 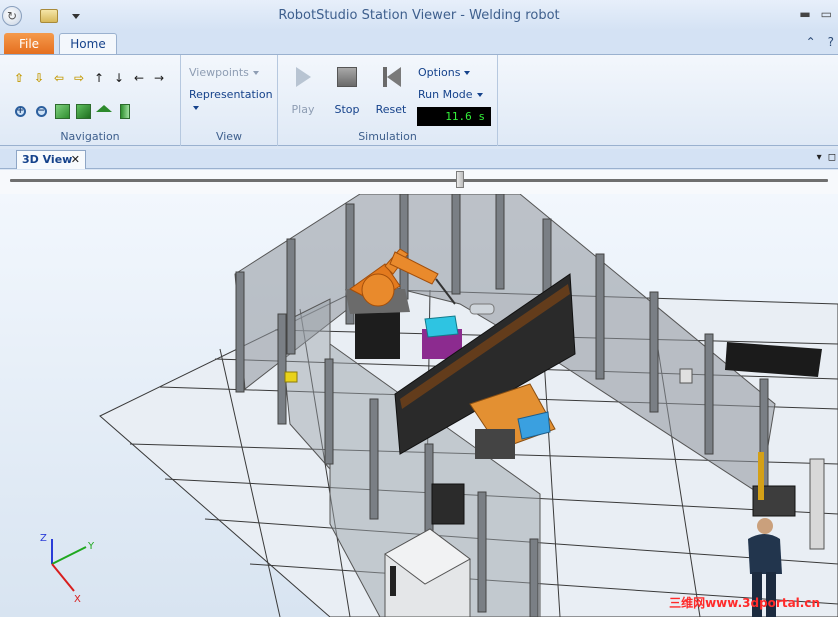 What do you see at coordinates (67, 569) in the screenshot?
I see `axis-indicator: Z Y X` at bounding box center [67, 569].